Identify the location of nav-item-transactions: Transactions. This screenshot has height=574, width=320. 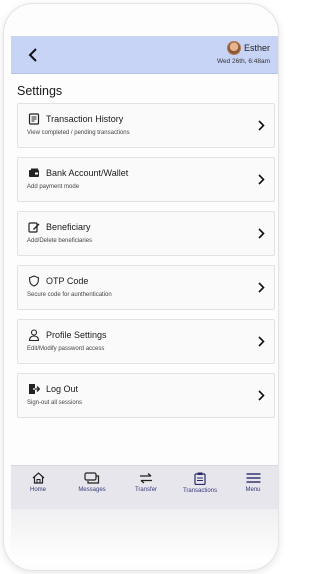
(200, 483).